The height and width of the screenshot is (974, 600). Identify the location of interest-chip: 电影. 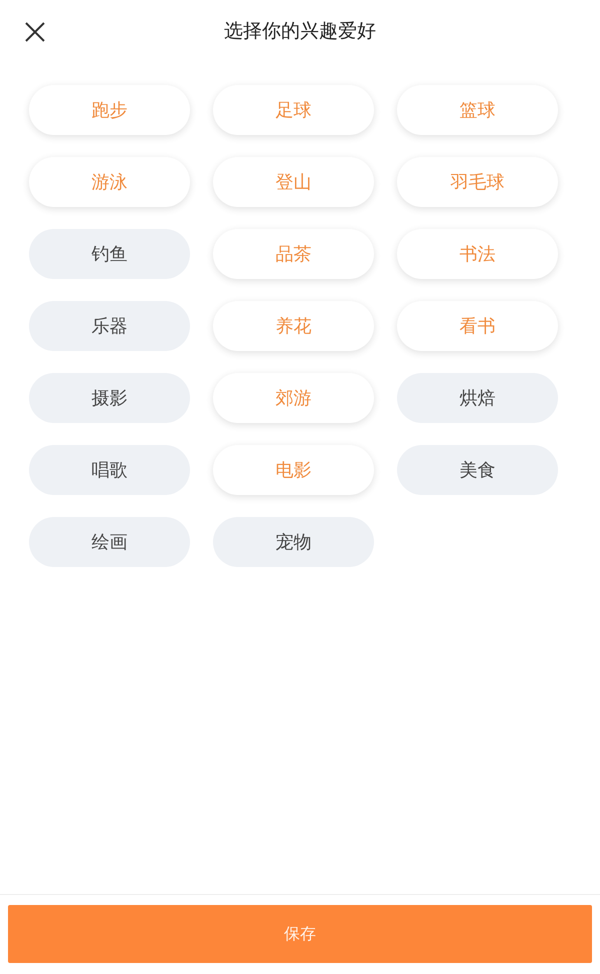
(293, 470).